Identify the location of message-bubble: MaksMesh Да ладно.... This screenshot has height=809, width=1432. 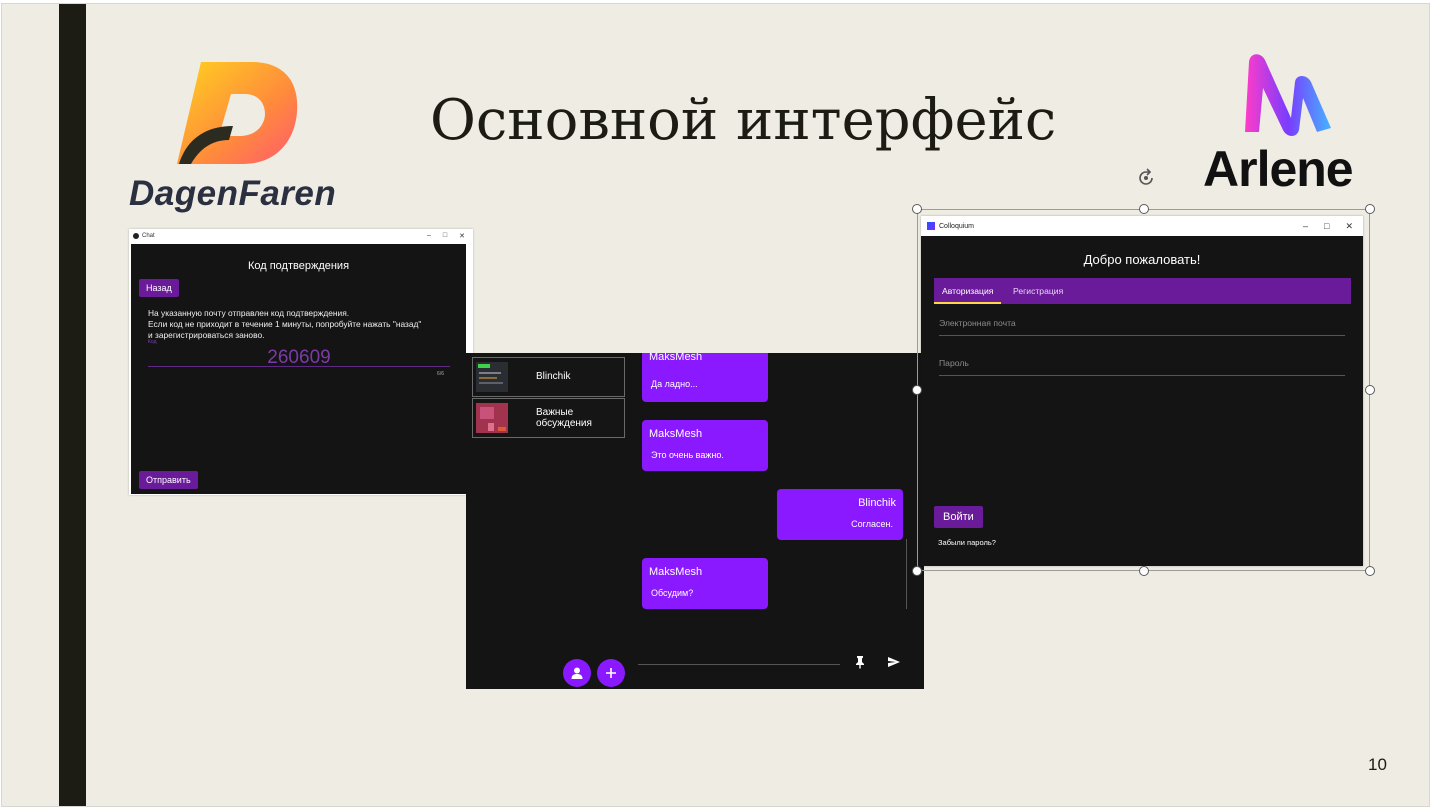
(705, 377).